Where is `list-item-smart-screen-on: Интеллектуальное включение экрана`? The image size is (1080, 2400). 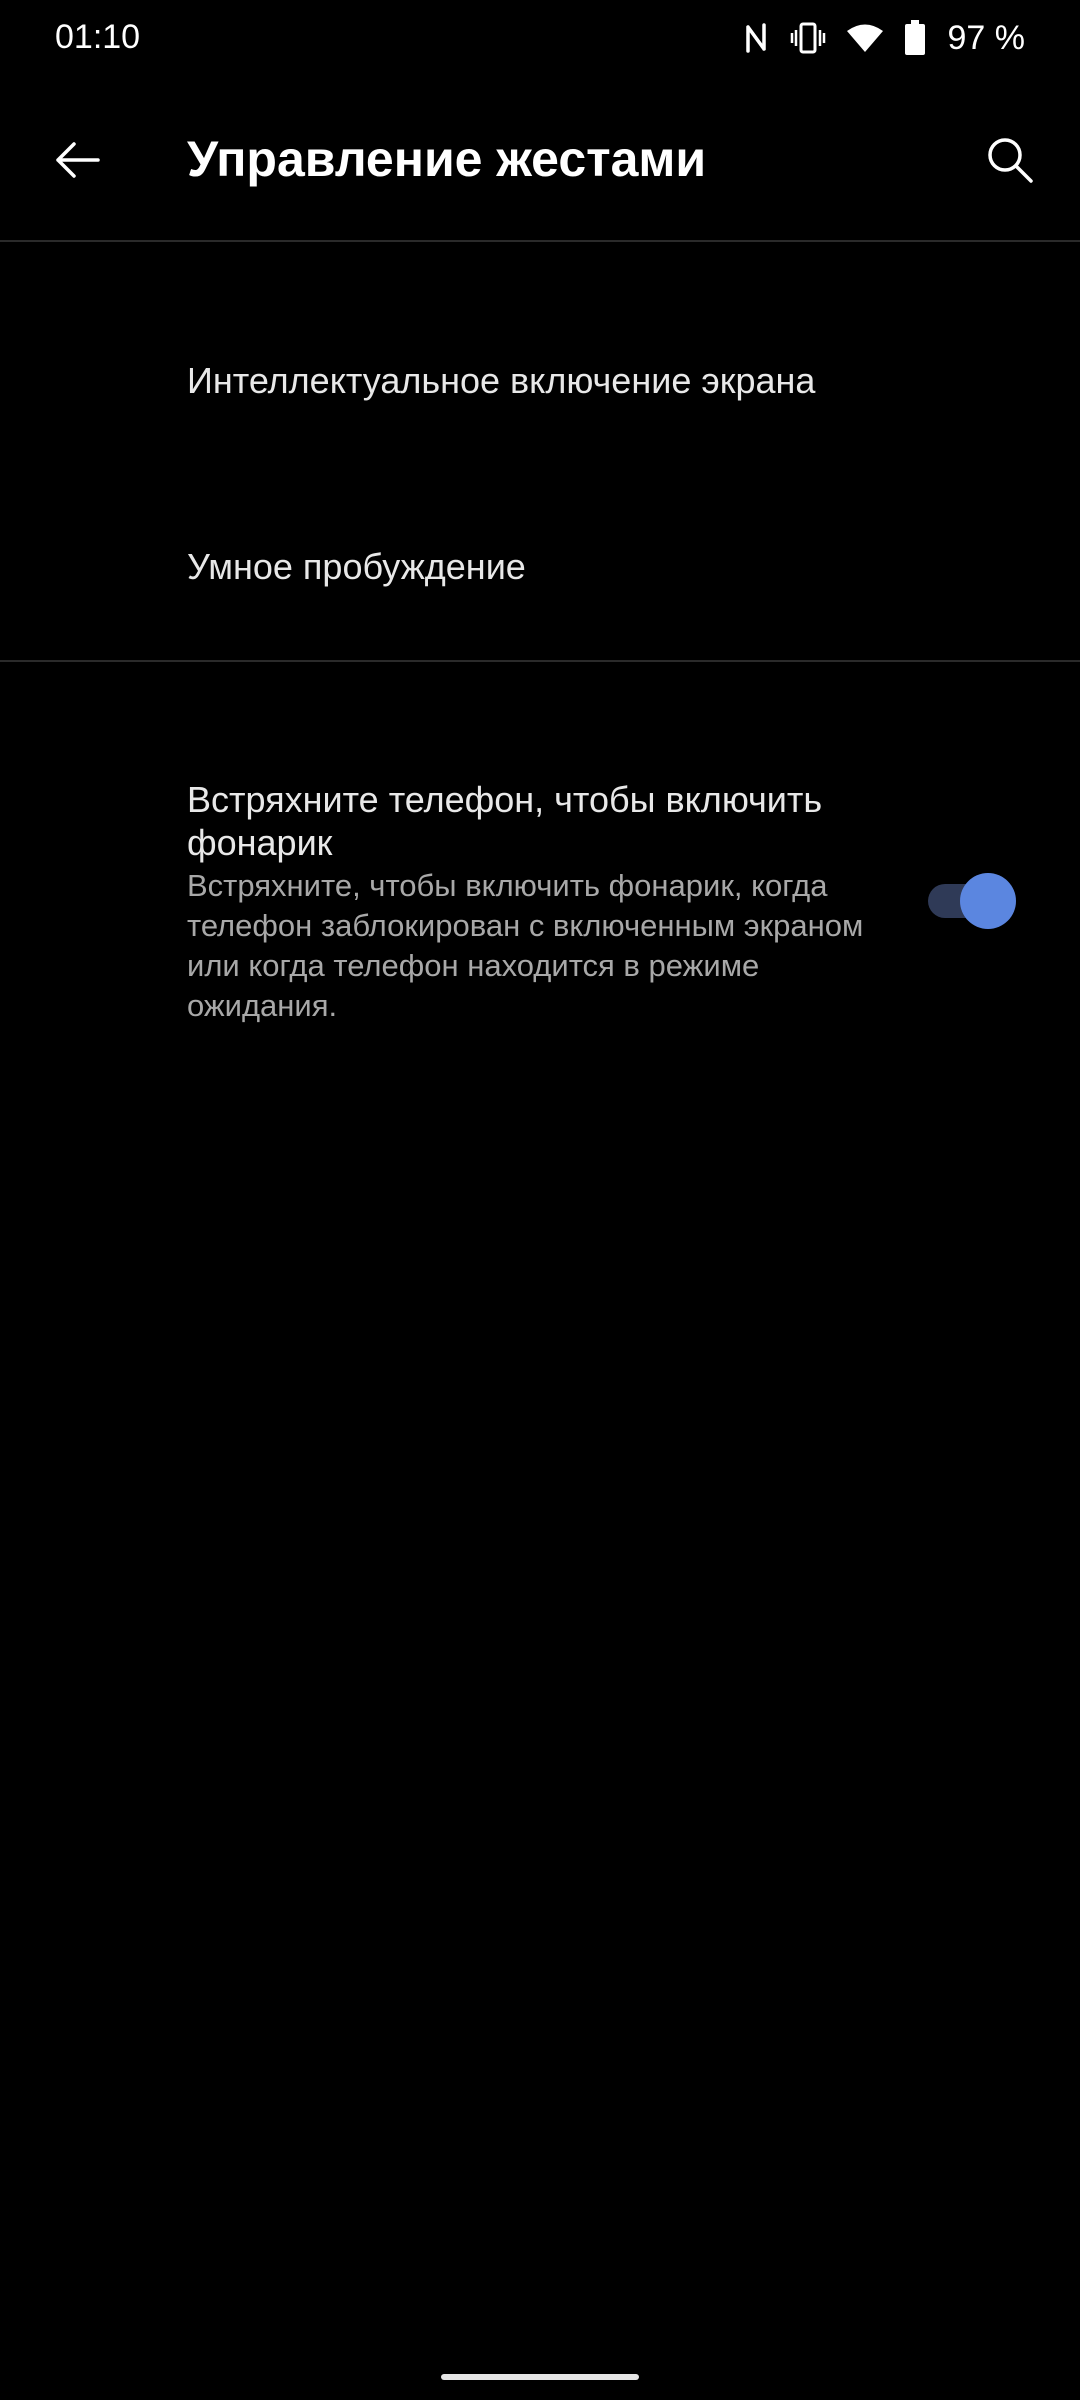 list-item-smart-screen-on: Интеллектуальное включение экрана is located at coordinates (540, 380).